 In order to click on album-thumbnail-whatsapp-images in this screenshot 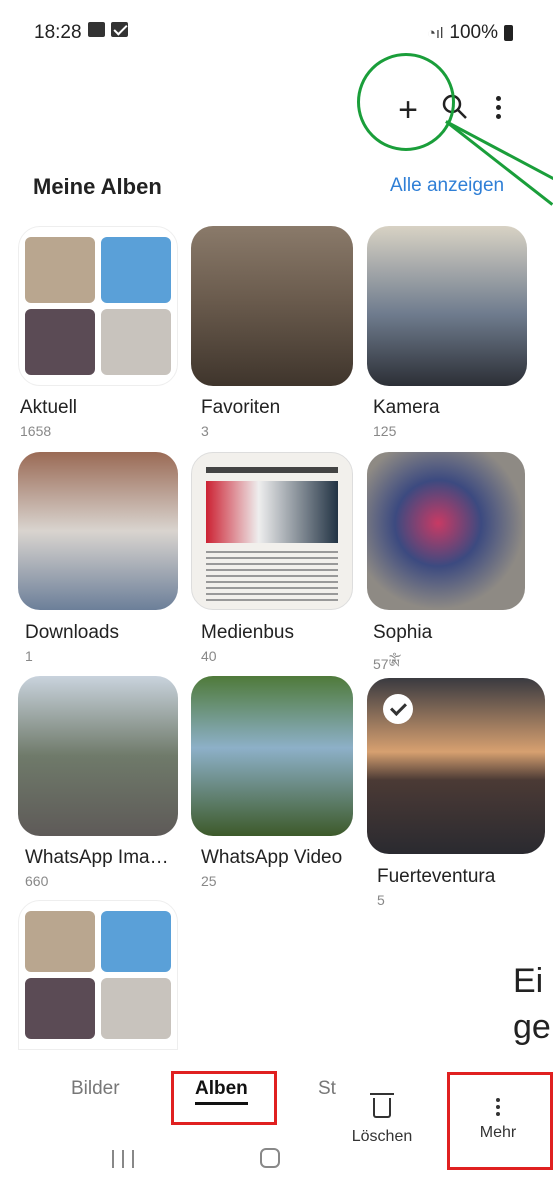, I will do `click(98, 756)`.